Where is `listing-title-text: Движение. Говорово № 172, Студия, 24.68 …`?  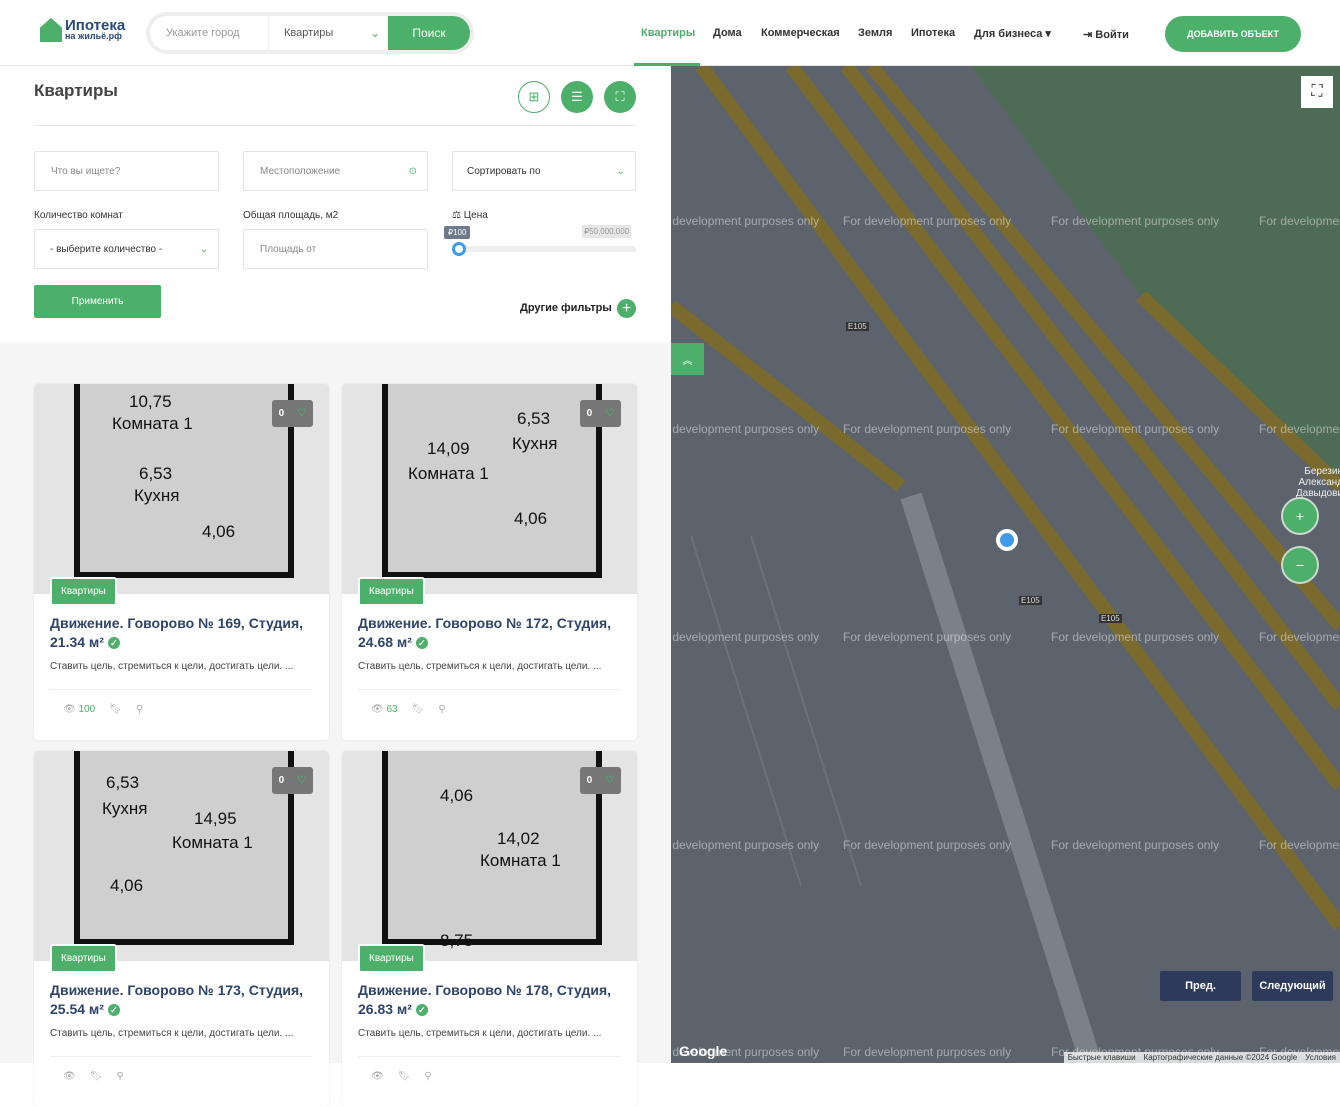
listing-title-text: Движение. Говорово № 172, Студия, 24.68 … is located at coordinates (485, 632).